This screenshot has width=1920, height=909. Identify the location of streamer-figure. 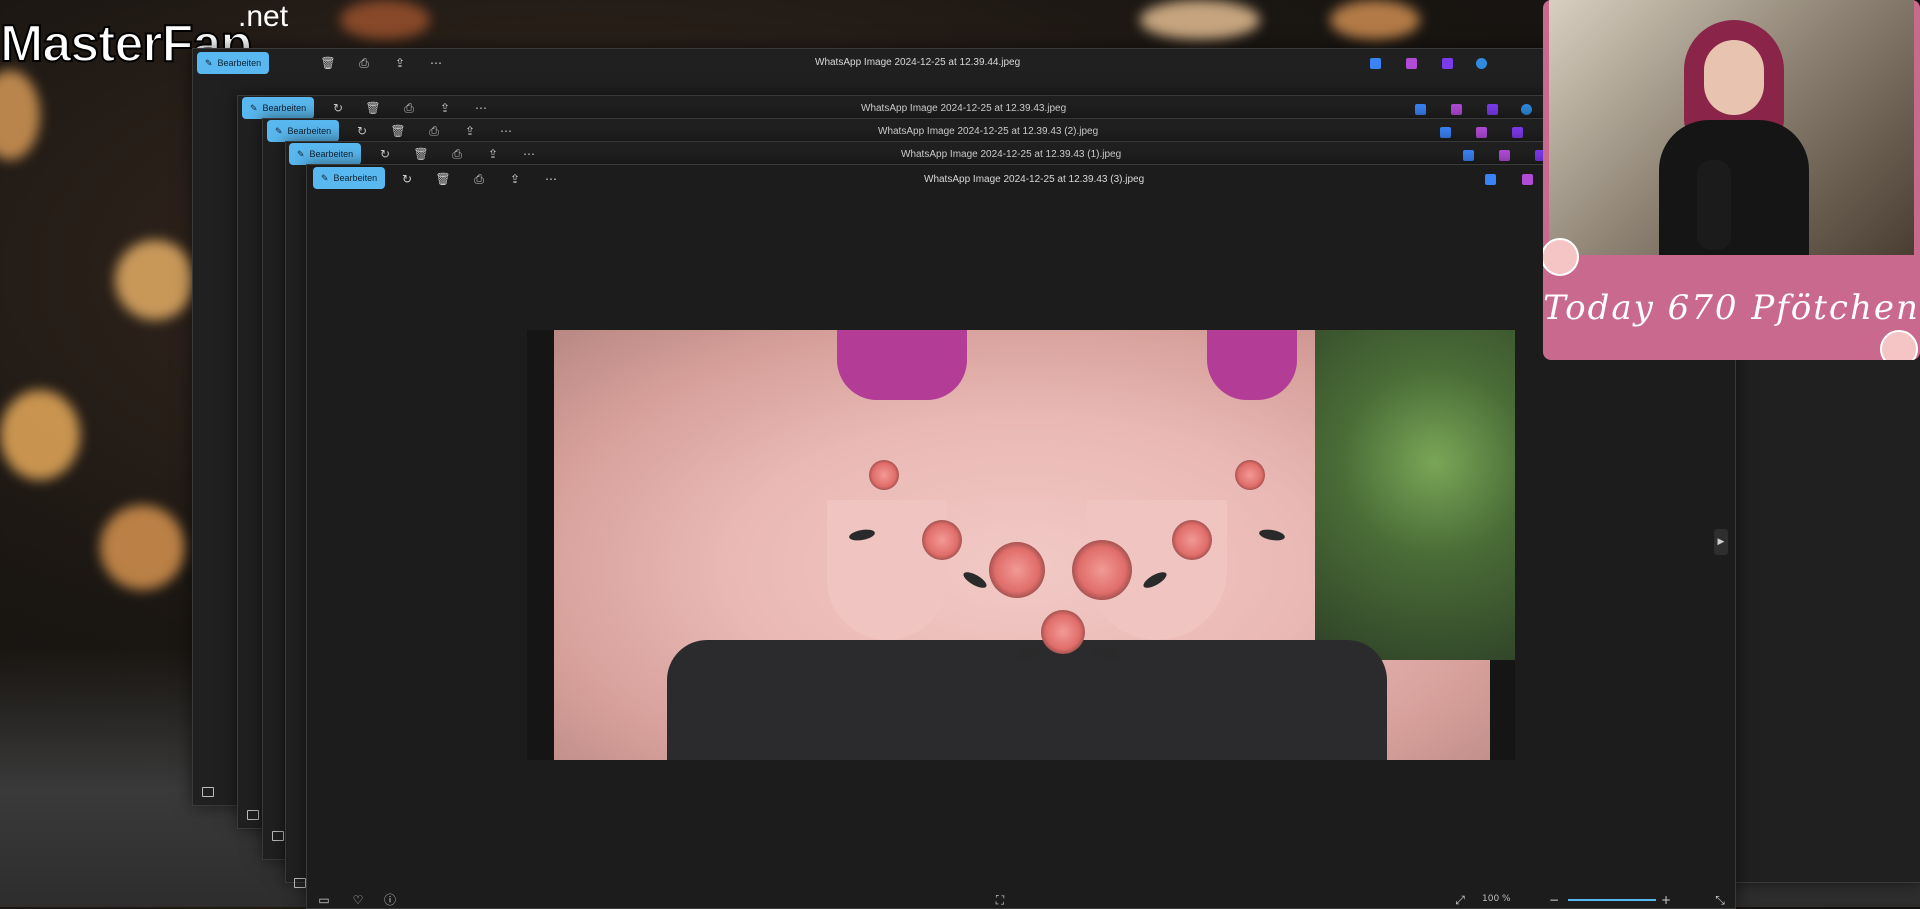
(1734, 137).